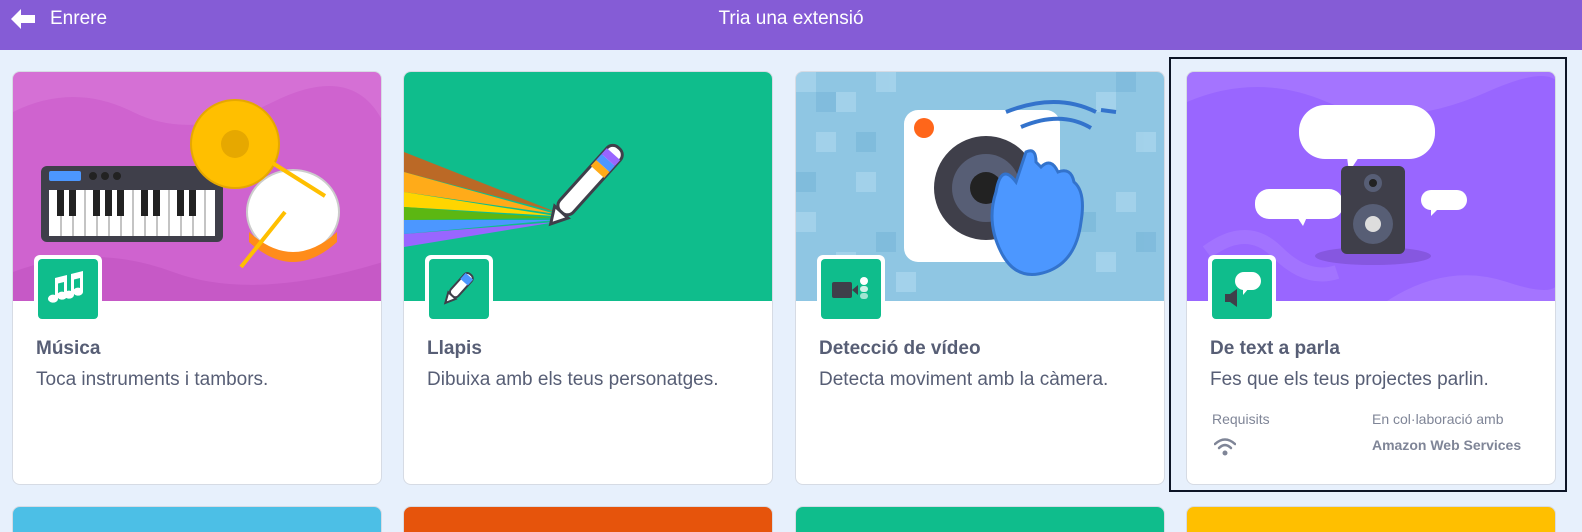 The image size is (1582, 532). I want to click on extension-name: De text a parla, so click(1275, 348).